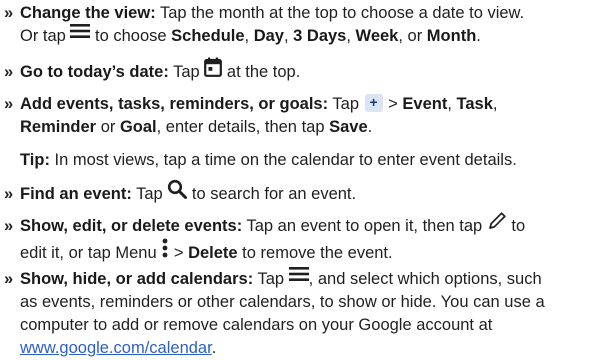  What do you see at coordinates (91, 252) in the screenshot?
I see `edit-events-text-3: edit it, or tap Menu` at bounding box center [91, 252].